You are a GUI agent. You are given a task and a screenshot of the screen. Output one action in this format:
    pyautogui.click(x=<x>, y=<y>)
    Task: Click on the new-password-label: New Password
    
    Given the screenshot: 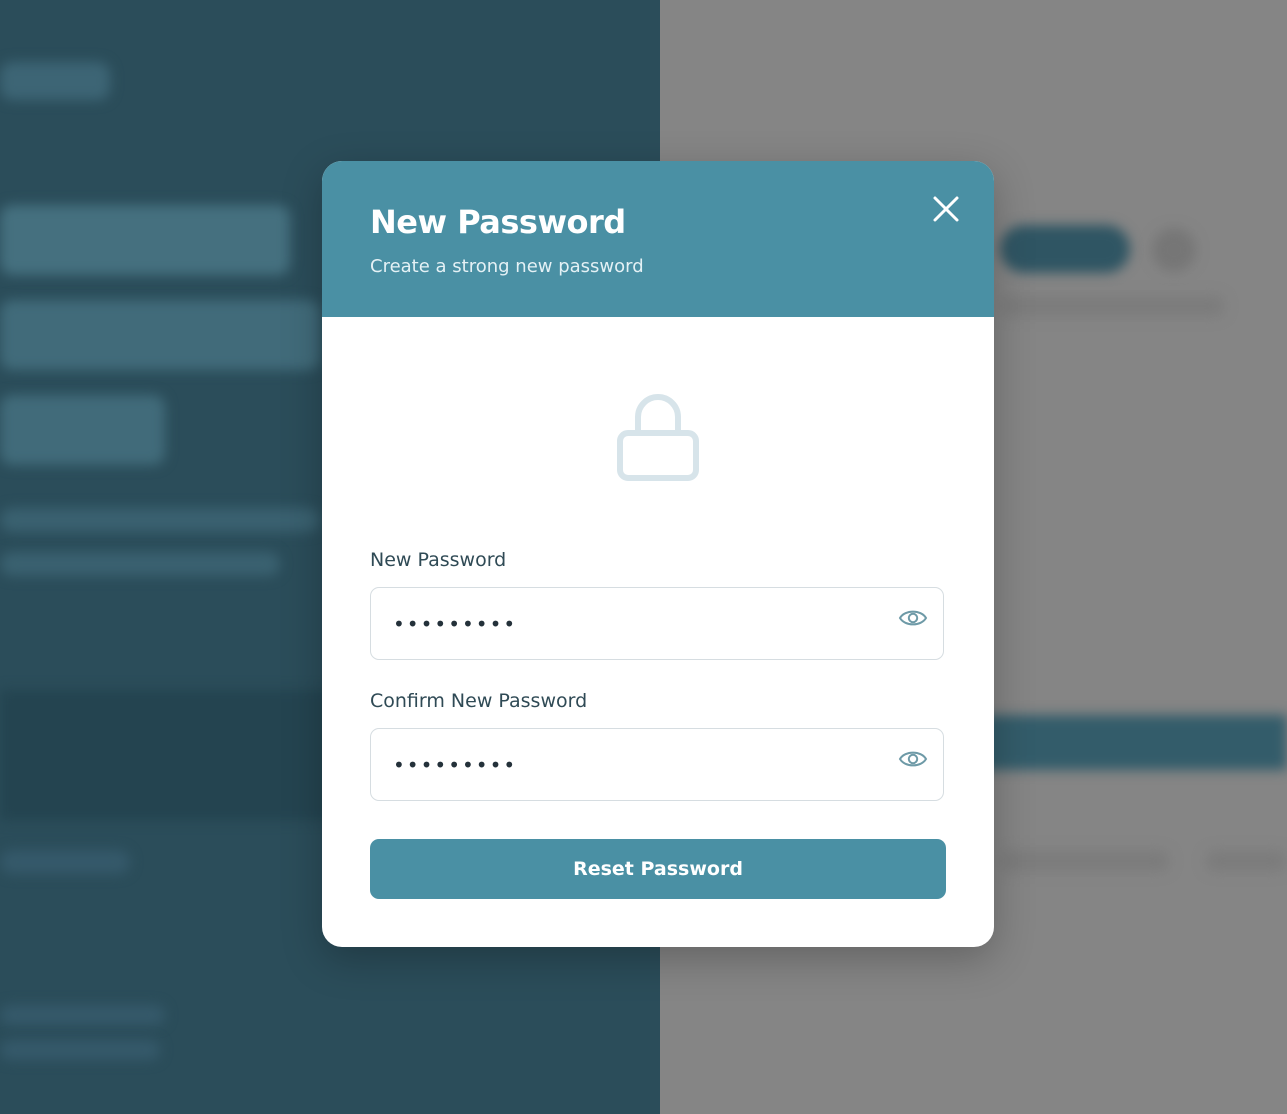 What is the action you would take?
    pyautogui.click(x=438, y=560)
    